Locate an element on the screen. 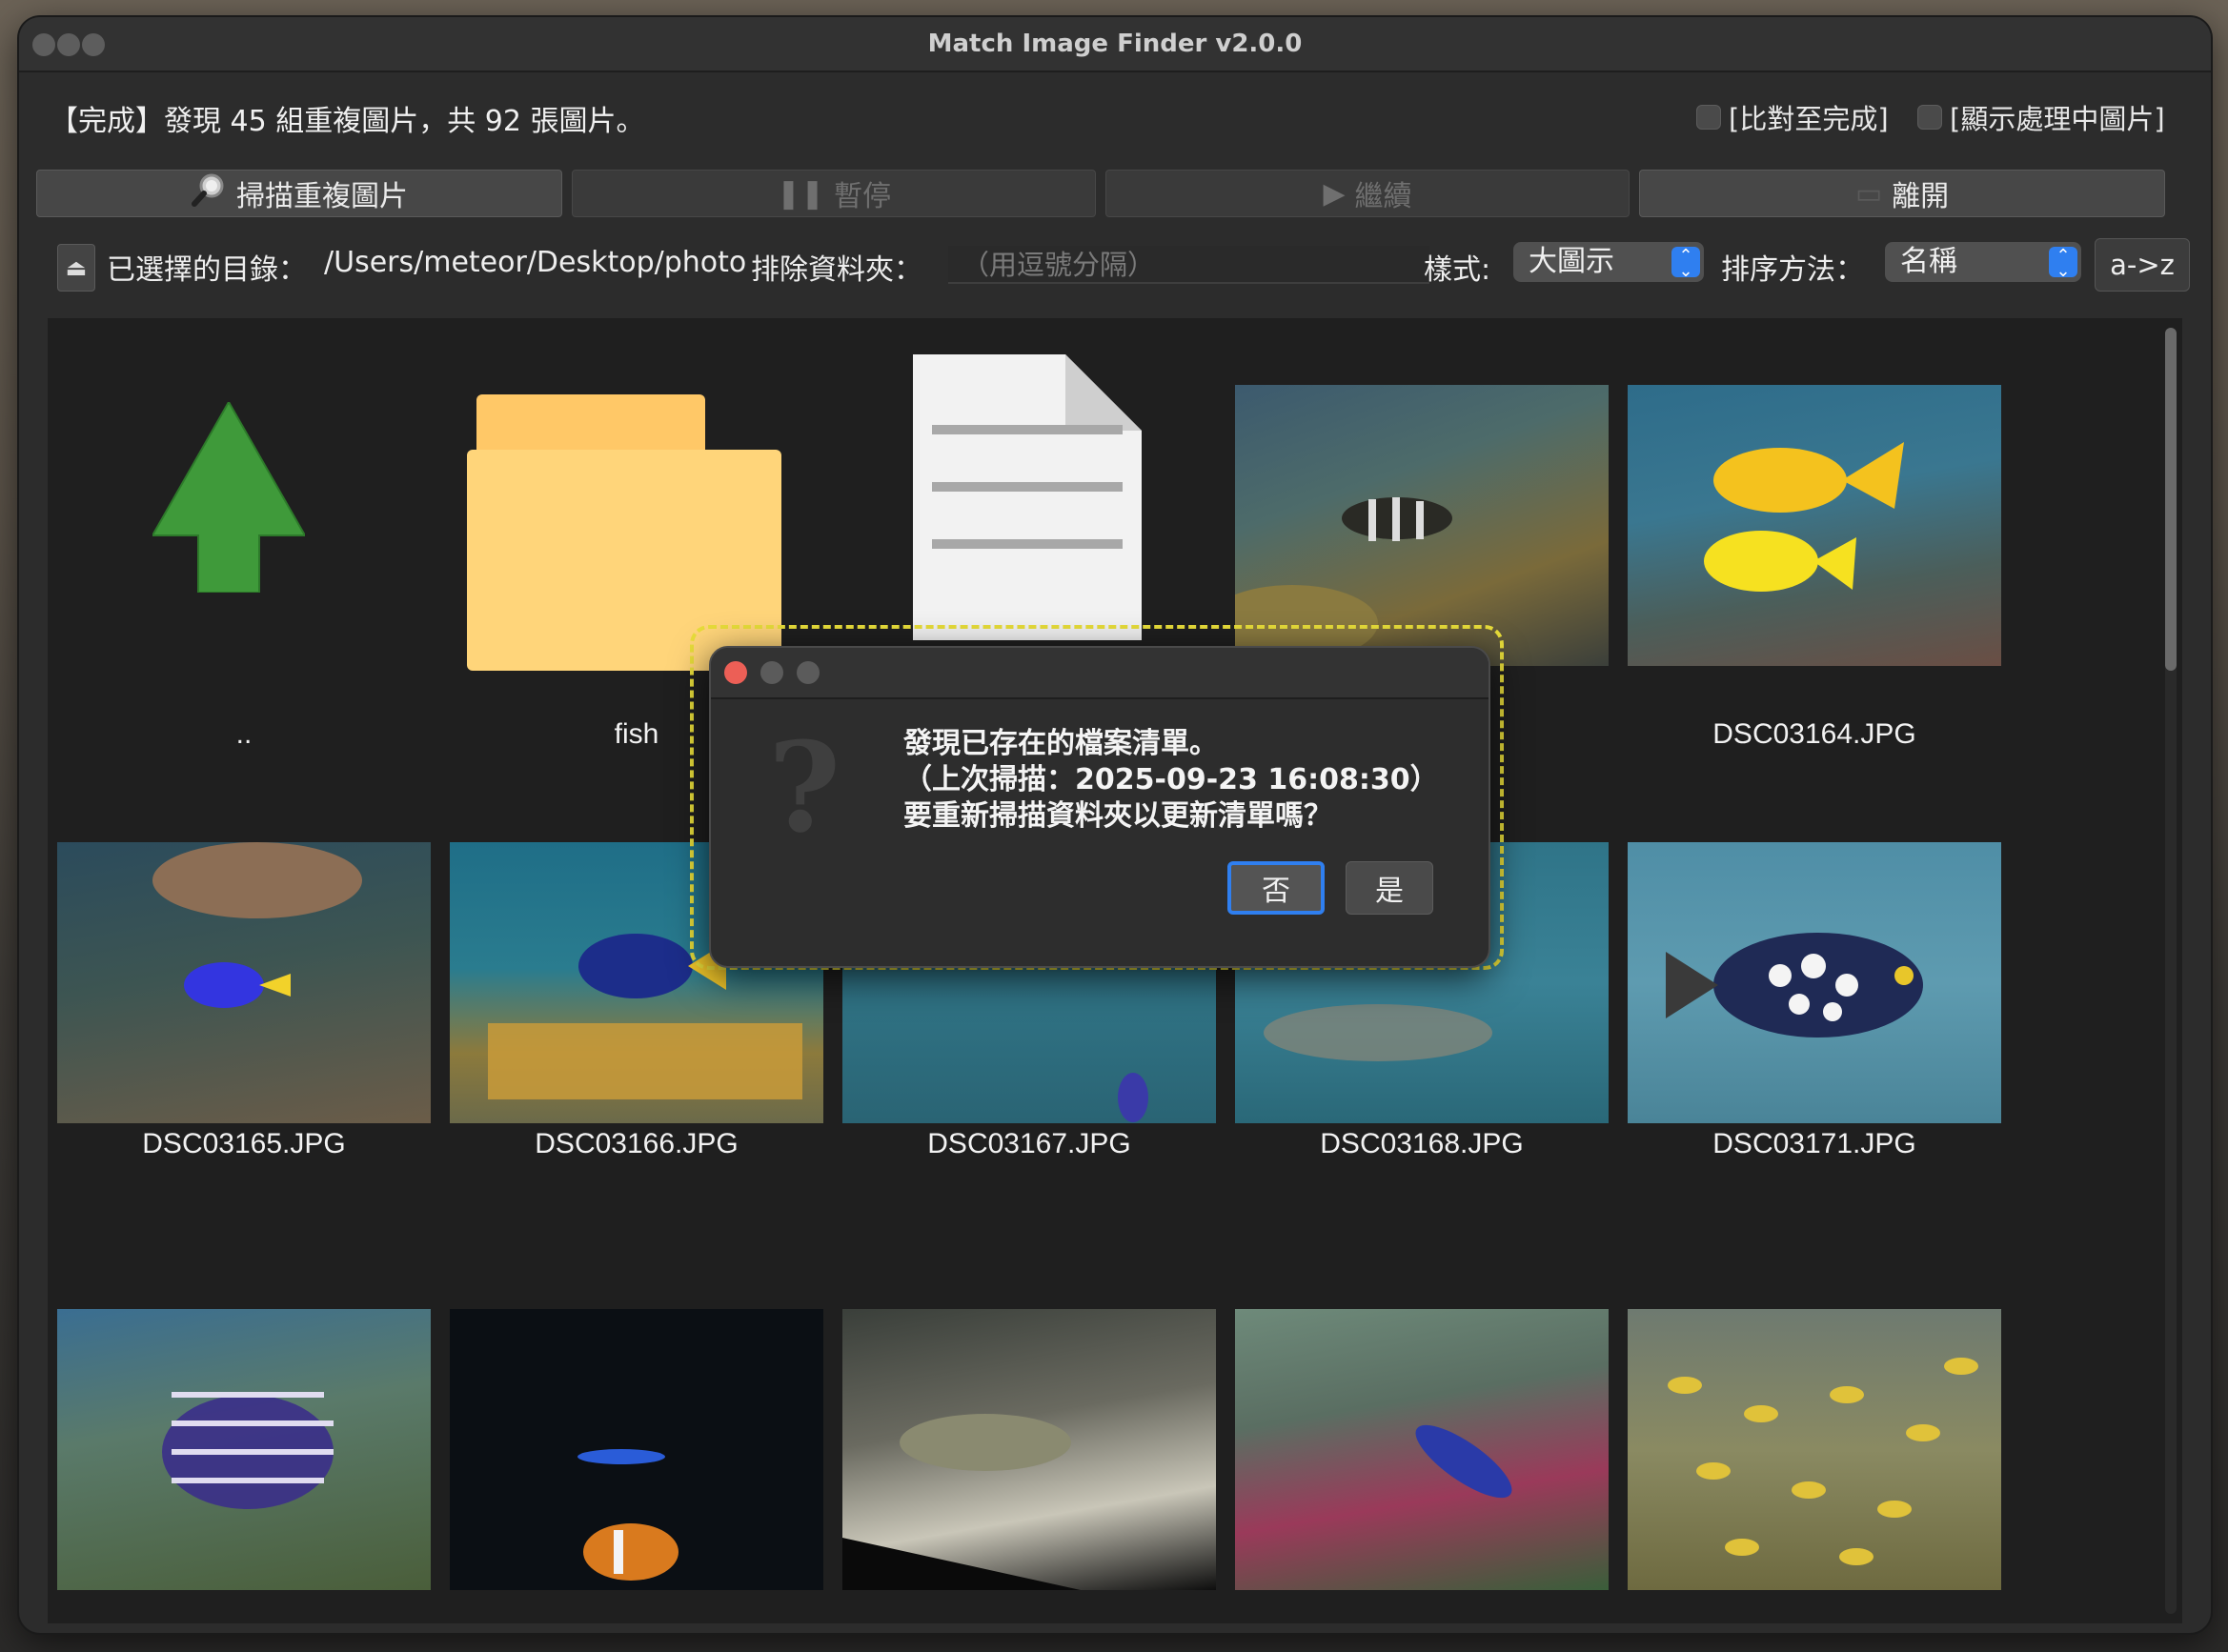 The image size is (2228, 1652). grid-item-image: DSC03164.JPG is located at coordinates (1814, 547).